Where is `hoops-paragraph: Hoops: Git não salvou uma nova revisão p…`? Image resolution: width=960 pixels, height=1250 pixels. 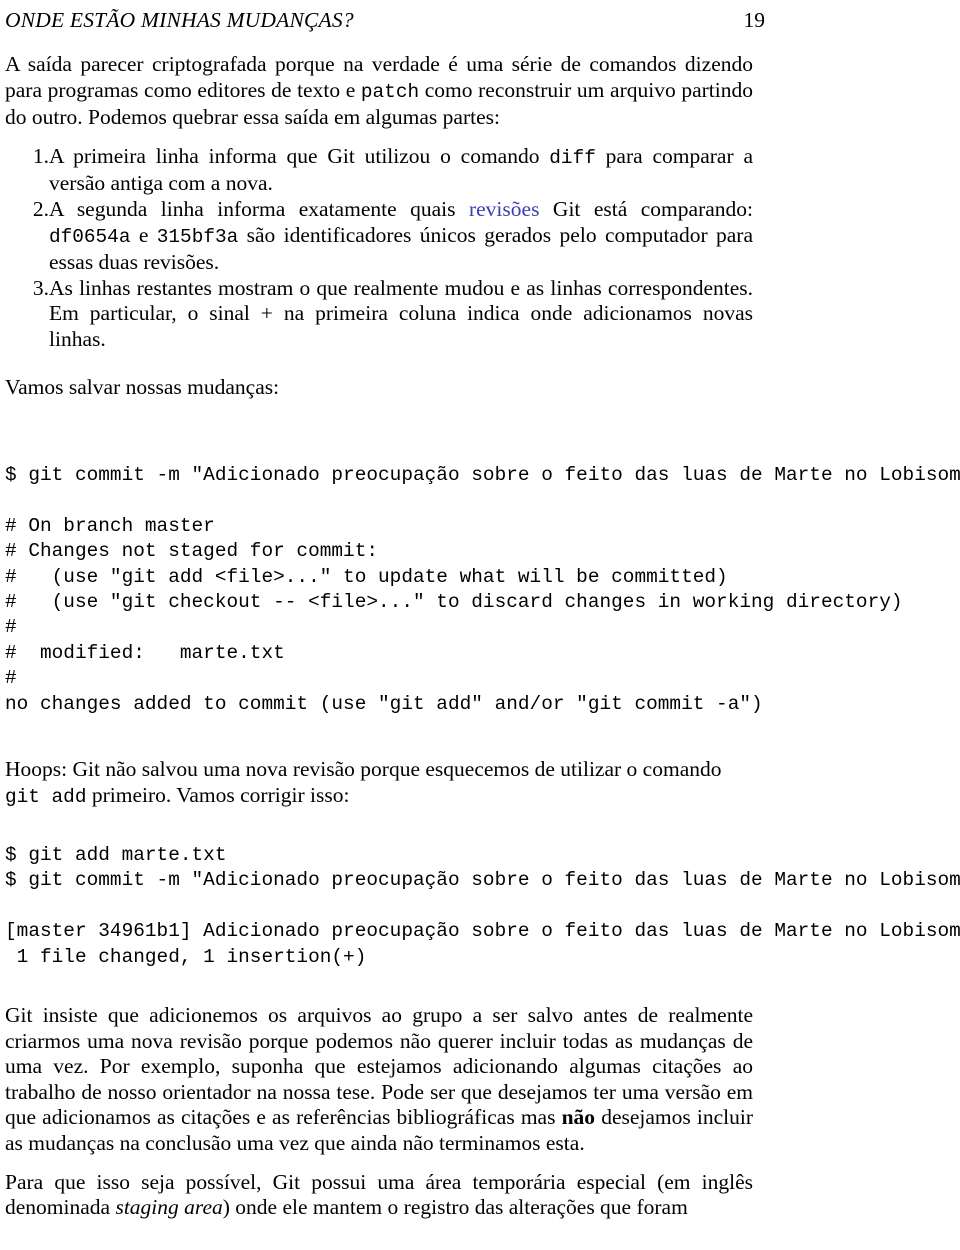 hoops-paragraph: Hoops: Git não salvou uma nova revisão p… is located at coordinates (379, 783).